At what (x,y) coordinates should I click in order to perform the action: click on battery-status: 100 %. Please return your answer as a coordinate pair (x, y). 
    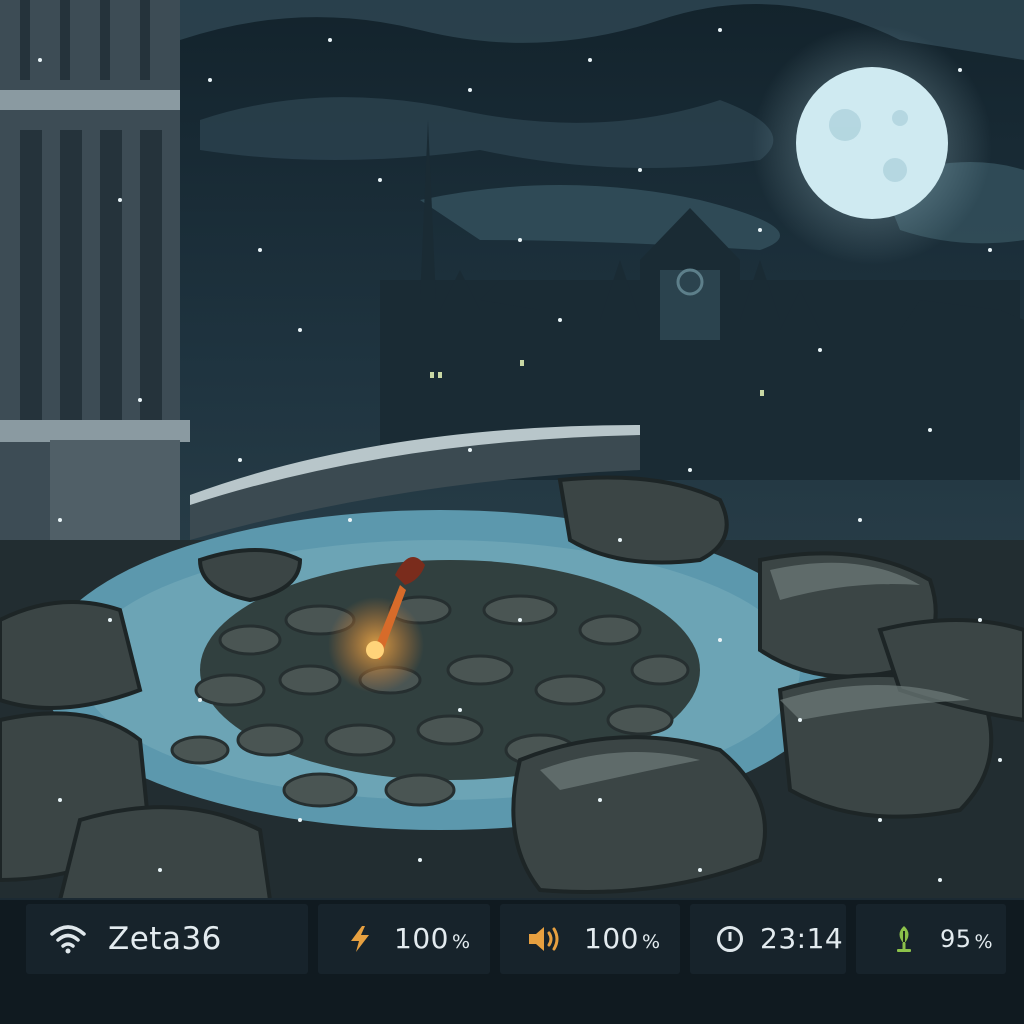
    Looking at the image, I should click on (404, 939).